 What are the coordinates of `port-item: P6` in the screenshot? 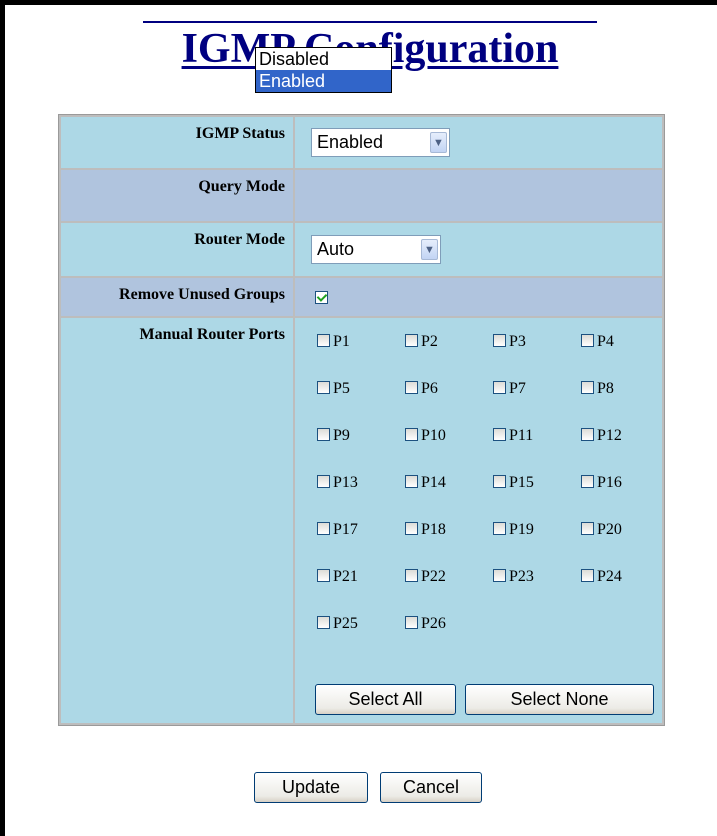 It's located at (450, 389).